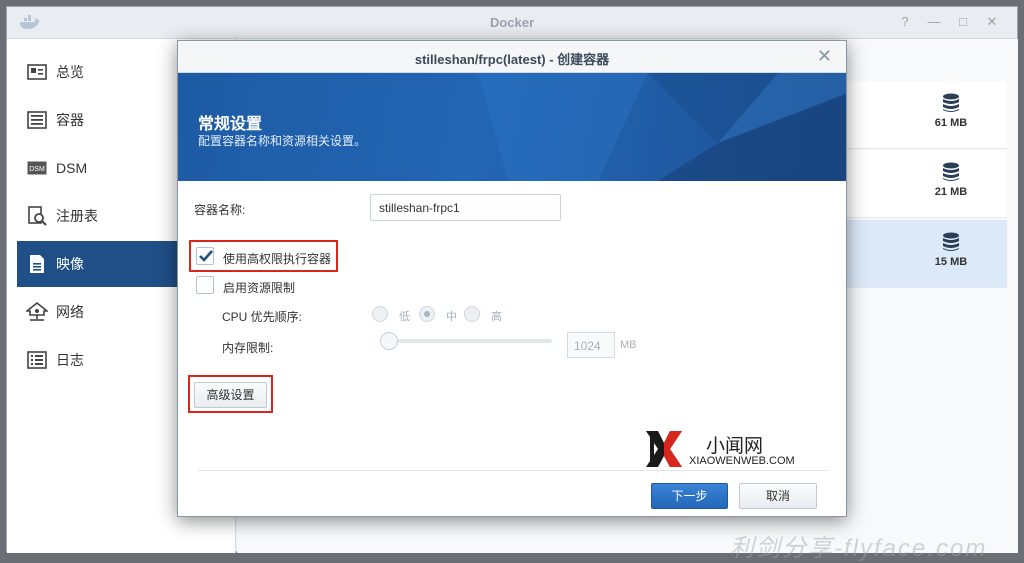 The width and height of the screenshot is (1024, 563). What do you see at coordinates (628, 345) in the screenshot?
I see `memory-unit: MB` at bounding box center [628, 345].